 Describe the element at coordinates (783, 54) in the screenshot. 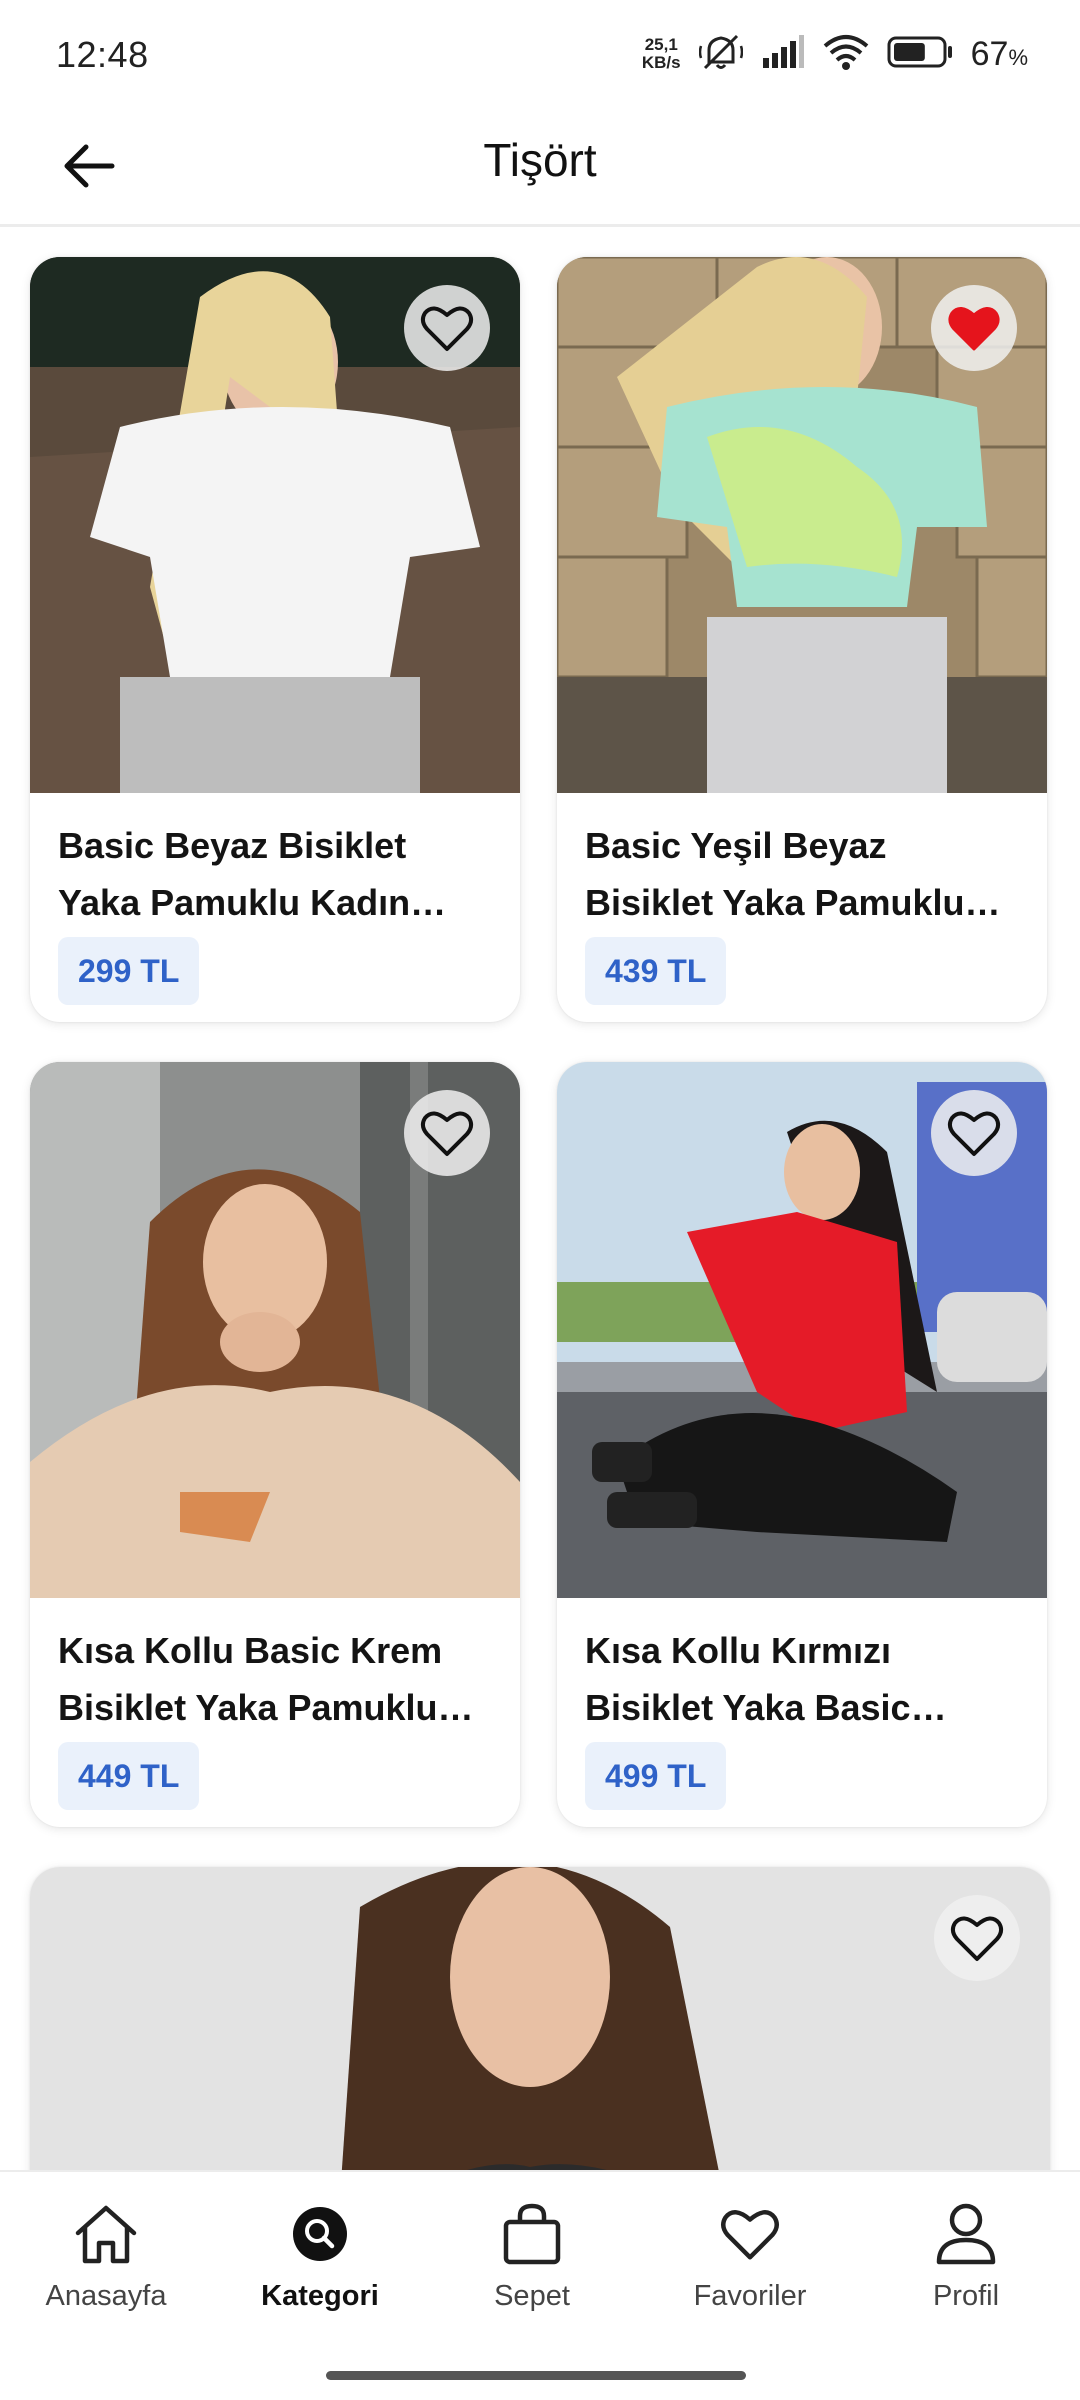

I see `signal-icon` at that location.